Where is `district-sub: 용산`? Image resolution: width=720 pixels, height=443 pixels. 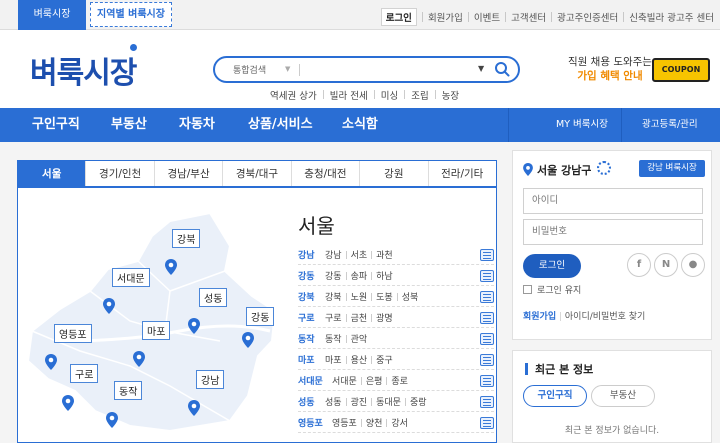
district-sub: 용산 is located at coordinates (364, 359).